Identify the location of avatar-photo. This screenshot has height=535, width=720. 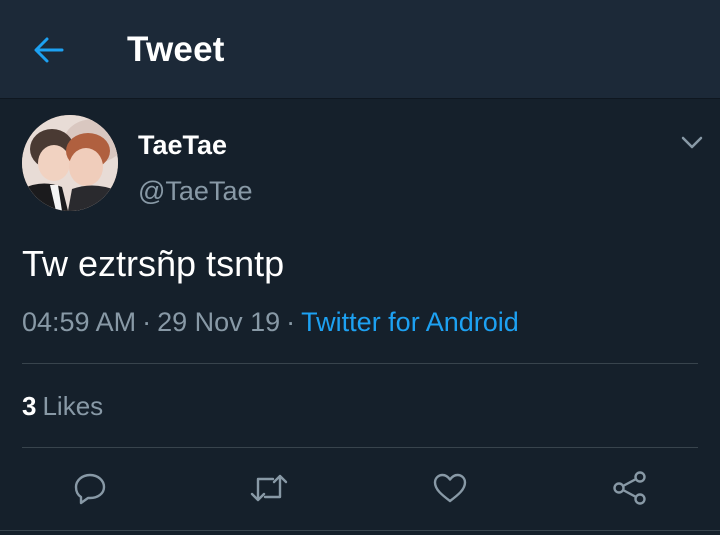
(70, 163).